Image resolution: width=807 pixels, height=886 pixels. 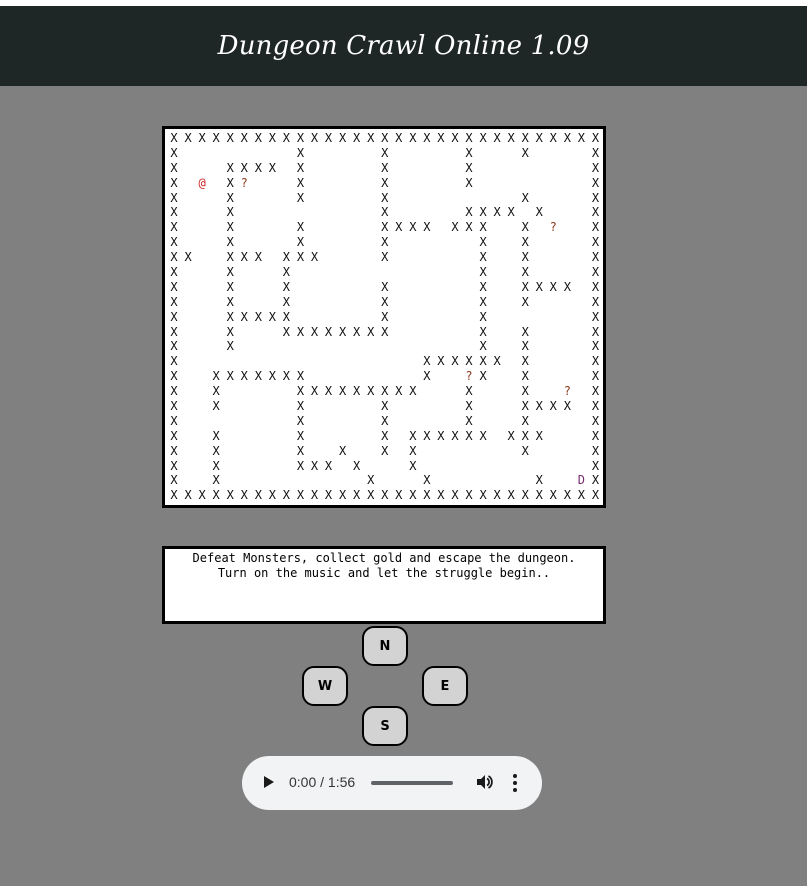 What do you see at coordinates (515, 783) in the screenshot?
I see `more-options-icon` at bounding box center [515, 783].